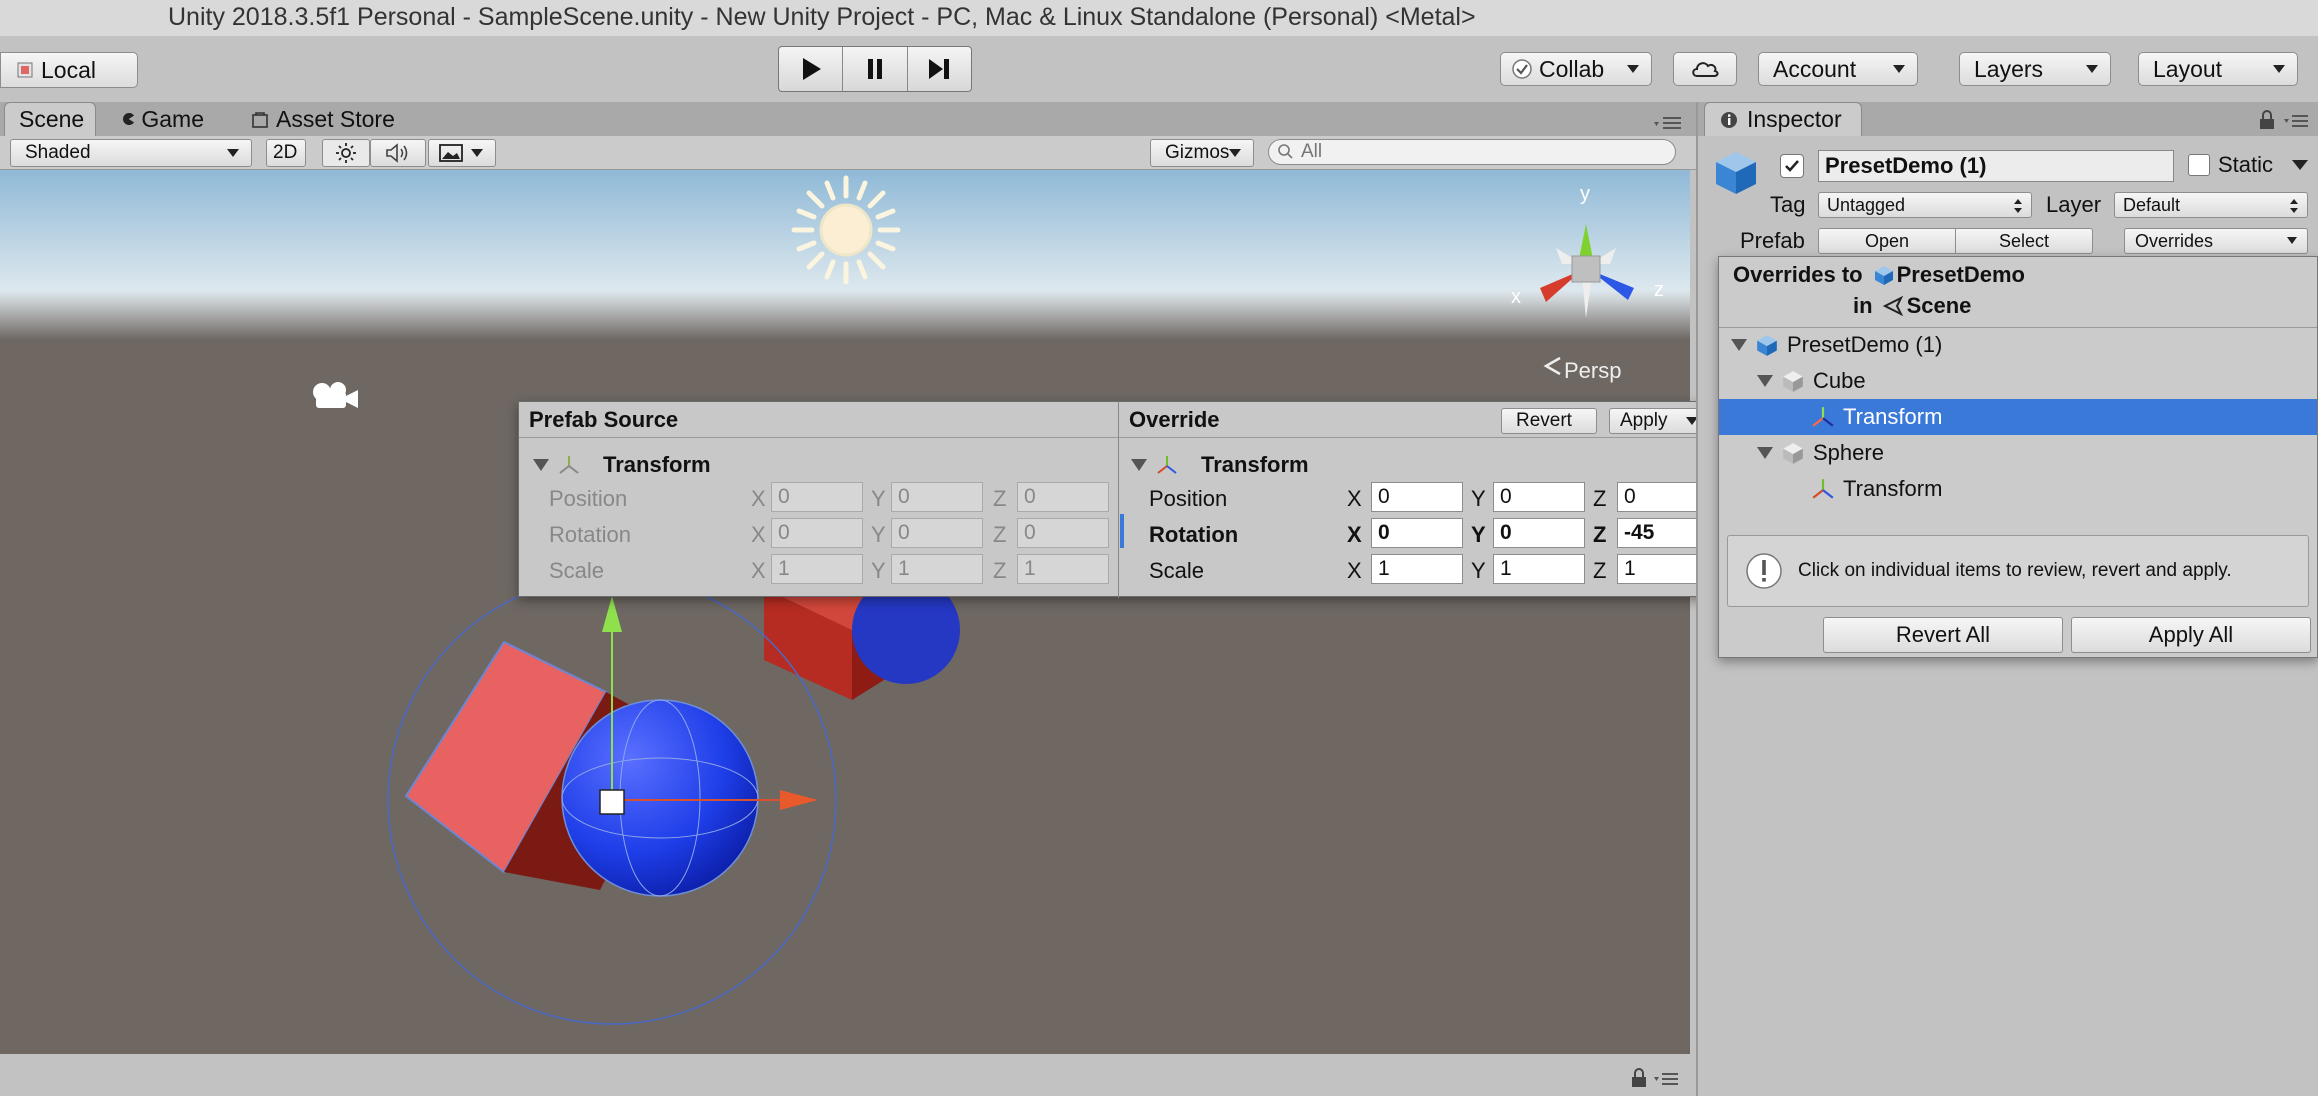 The width and height of the screenshot is (2318, 1096). Describe the element at coordinates (2018, 345) in the screenshot. I see `tree-item-presetdemo: PresetDemo (1)` at that location.